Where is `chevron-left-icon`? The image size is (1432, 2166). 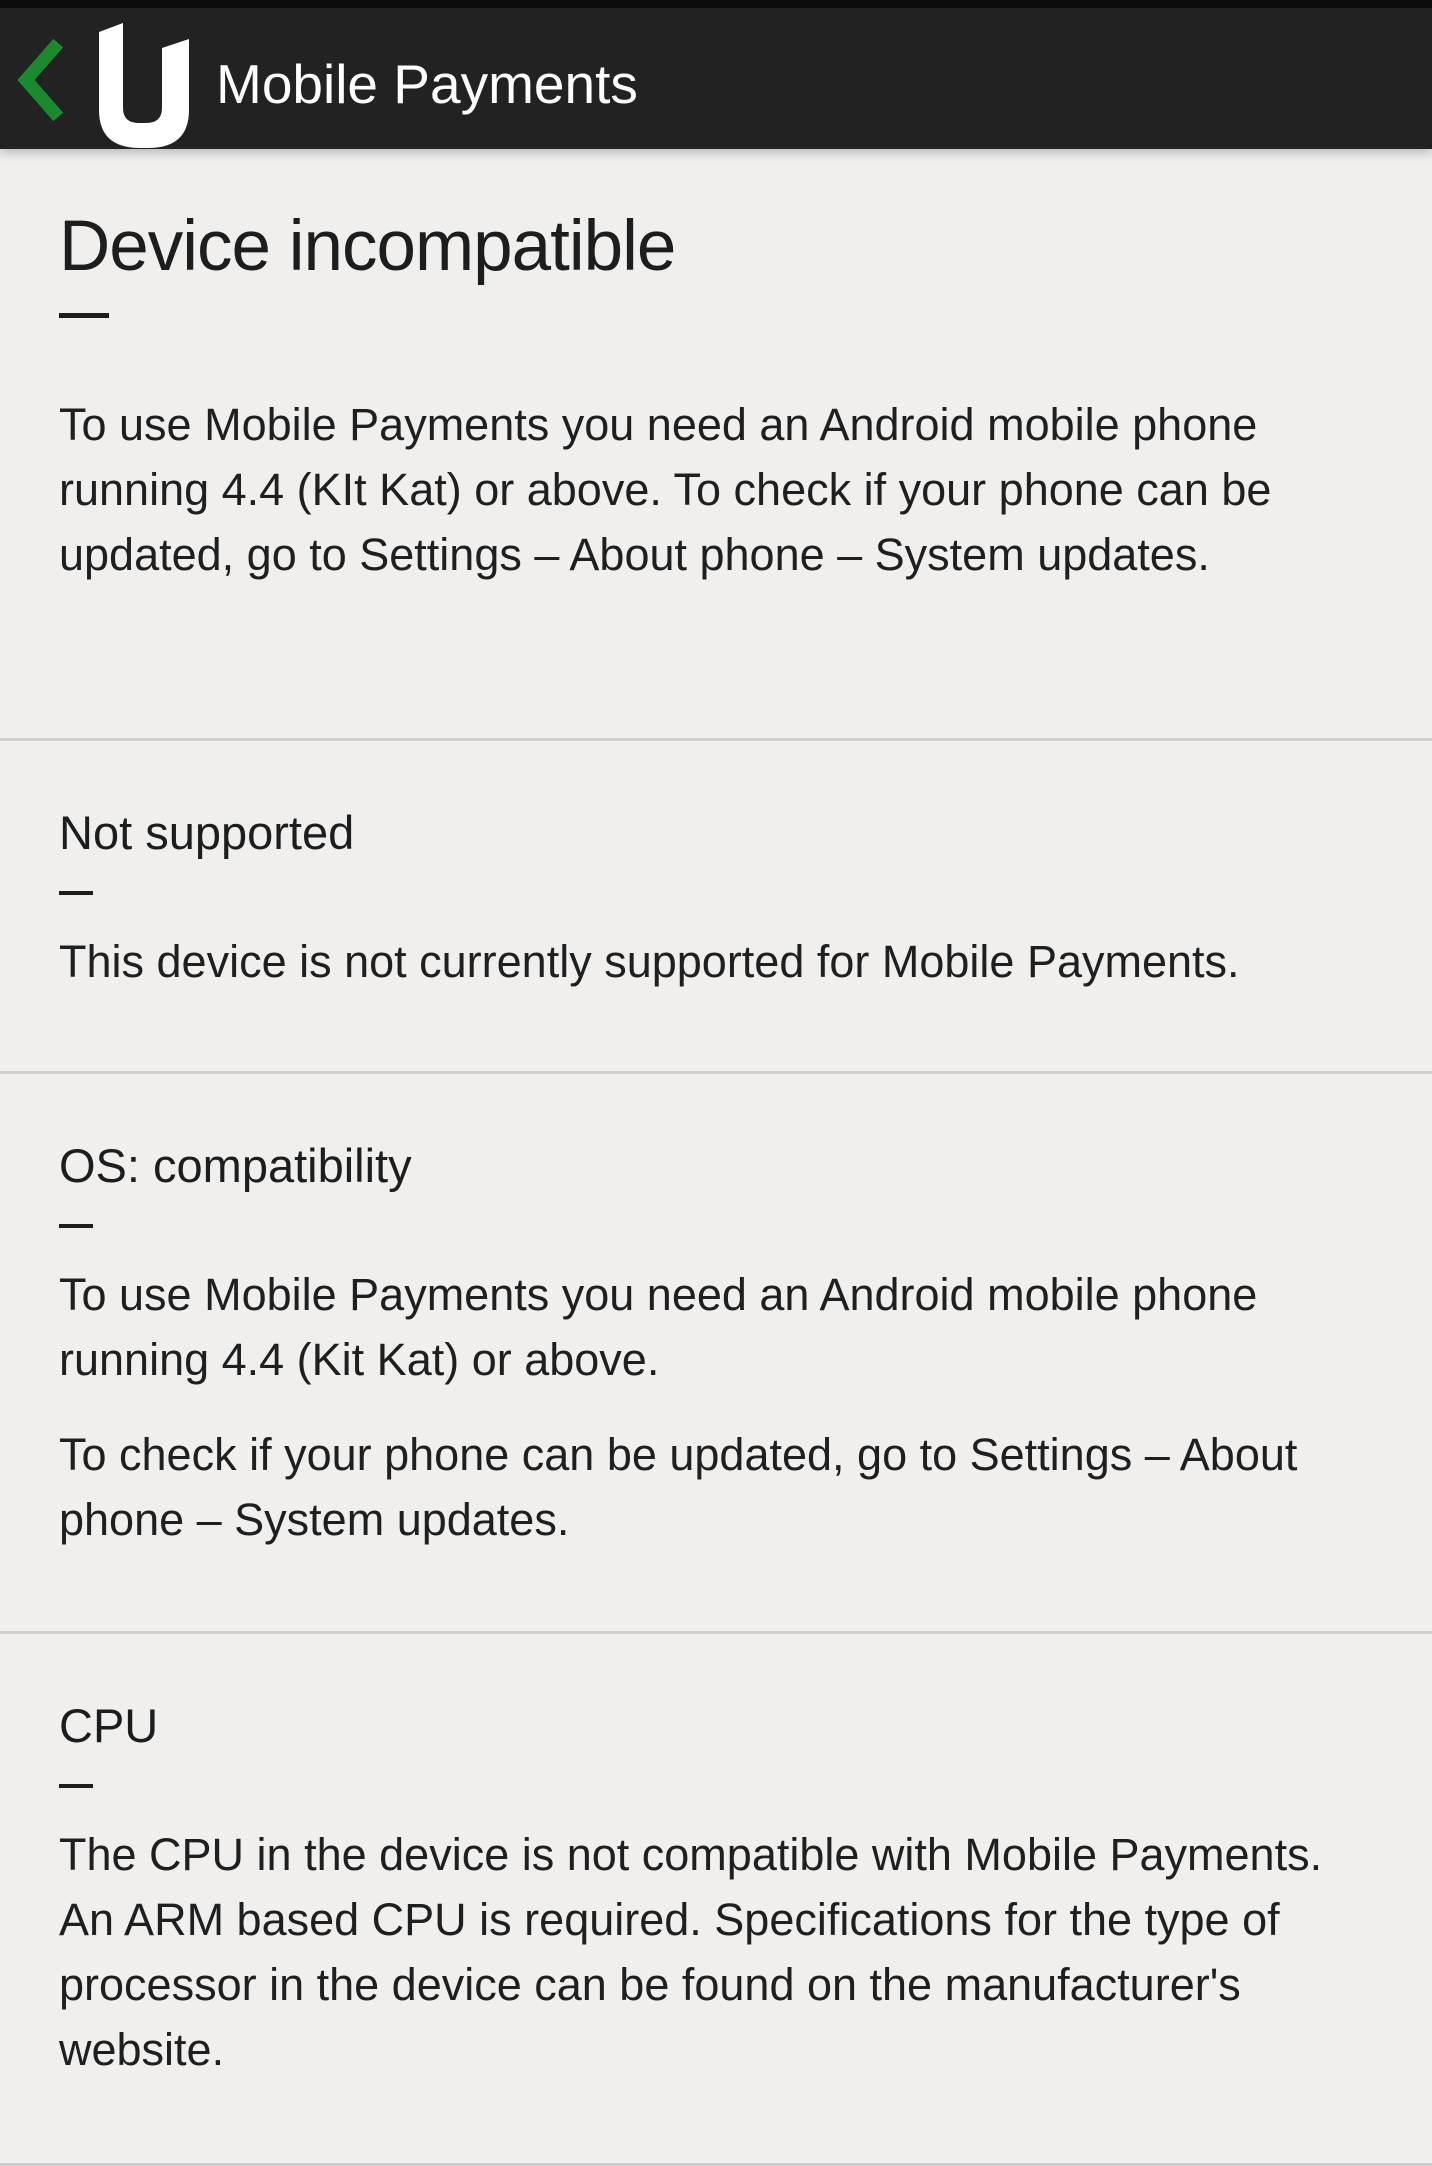
chevron-left-icon is located at coordinates (40, 80).